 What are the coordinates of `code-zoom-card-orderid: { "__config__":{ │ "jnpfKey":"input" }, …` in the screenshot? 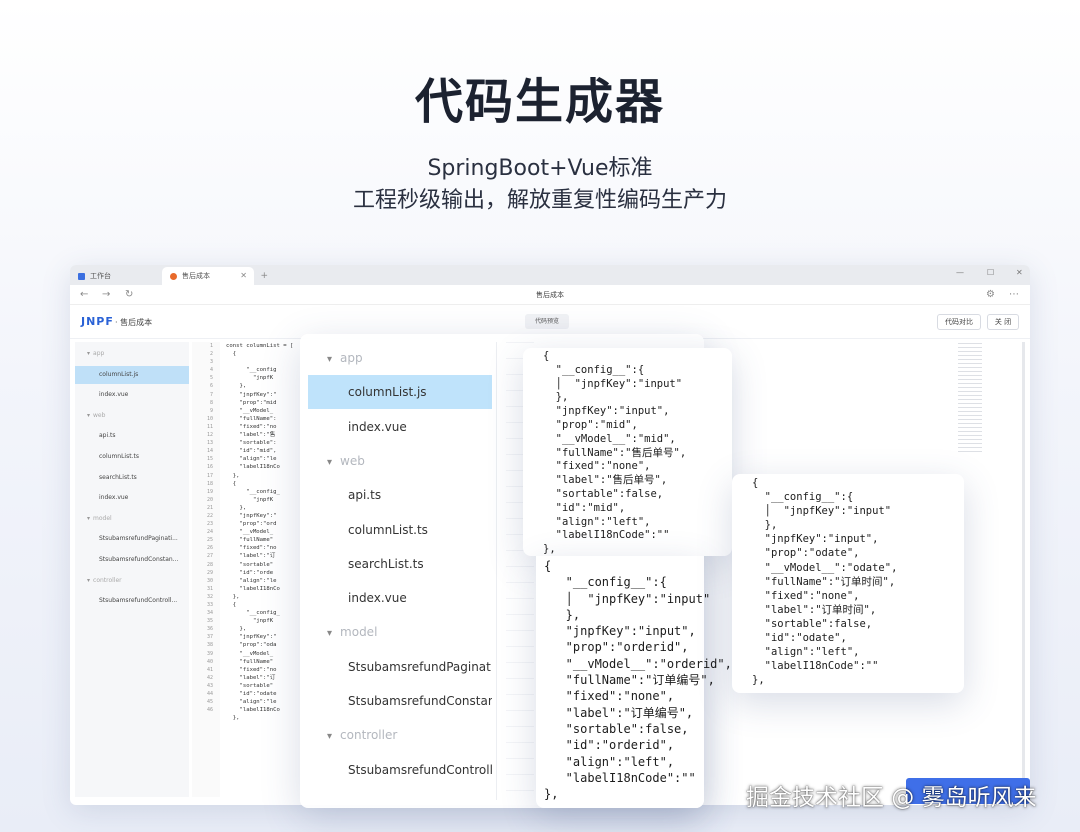 It's located at (634, 682).